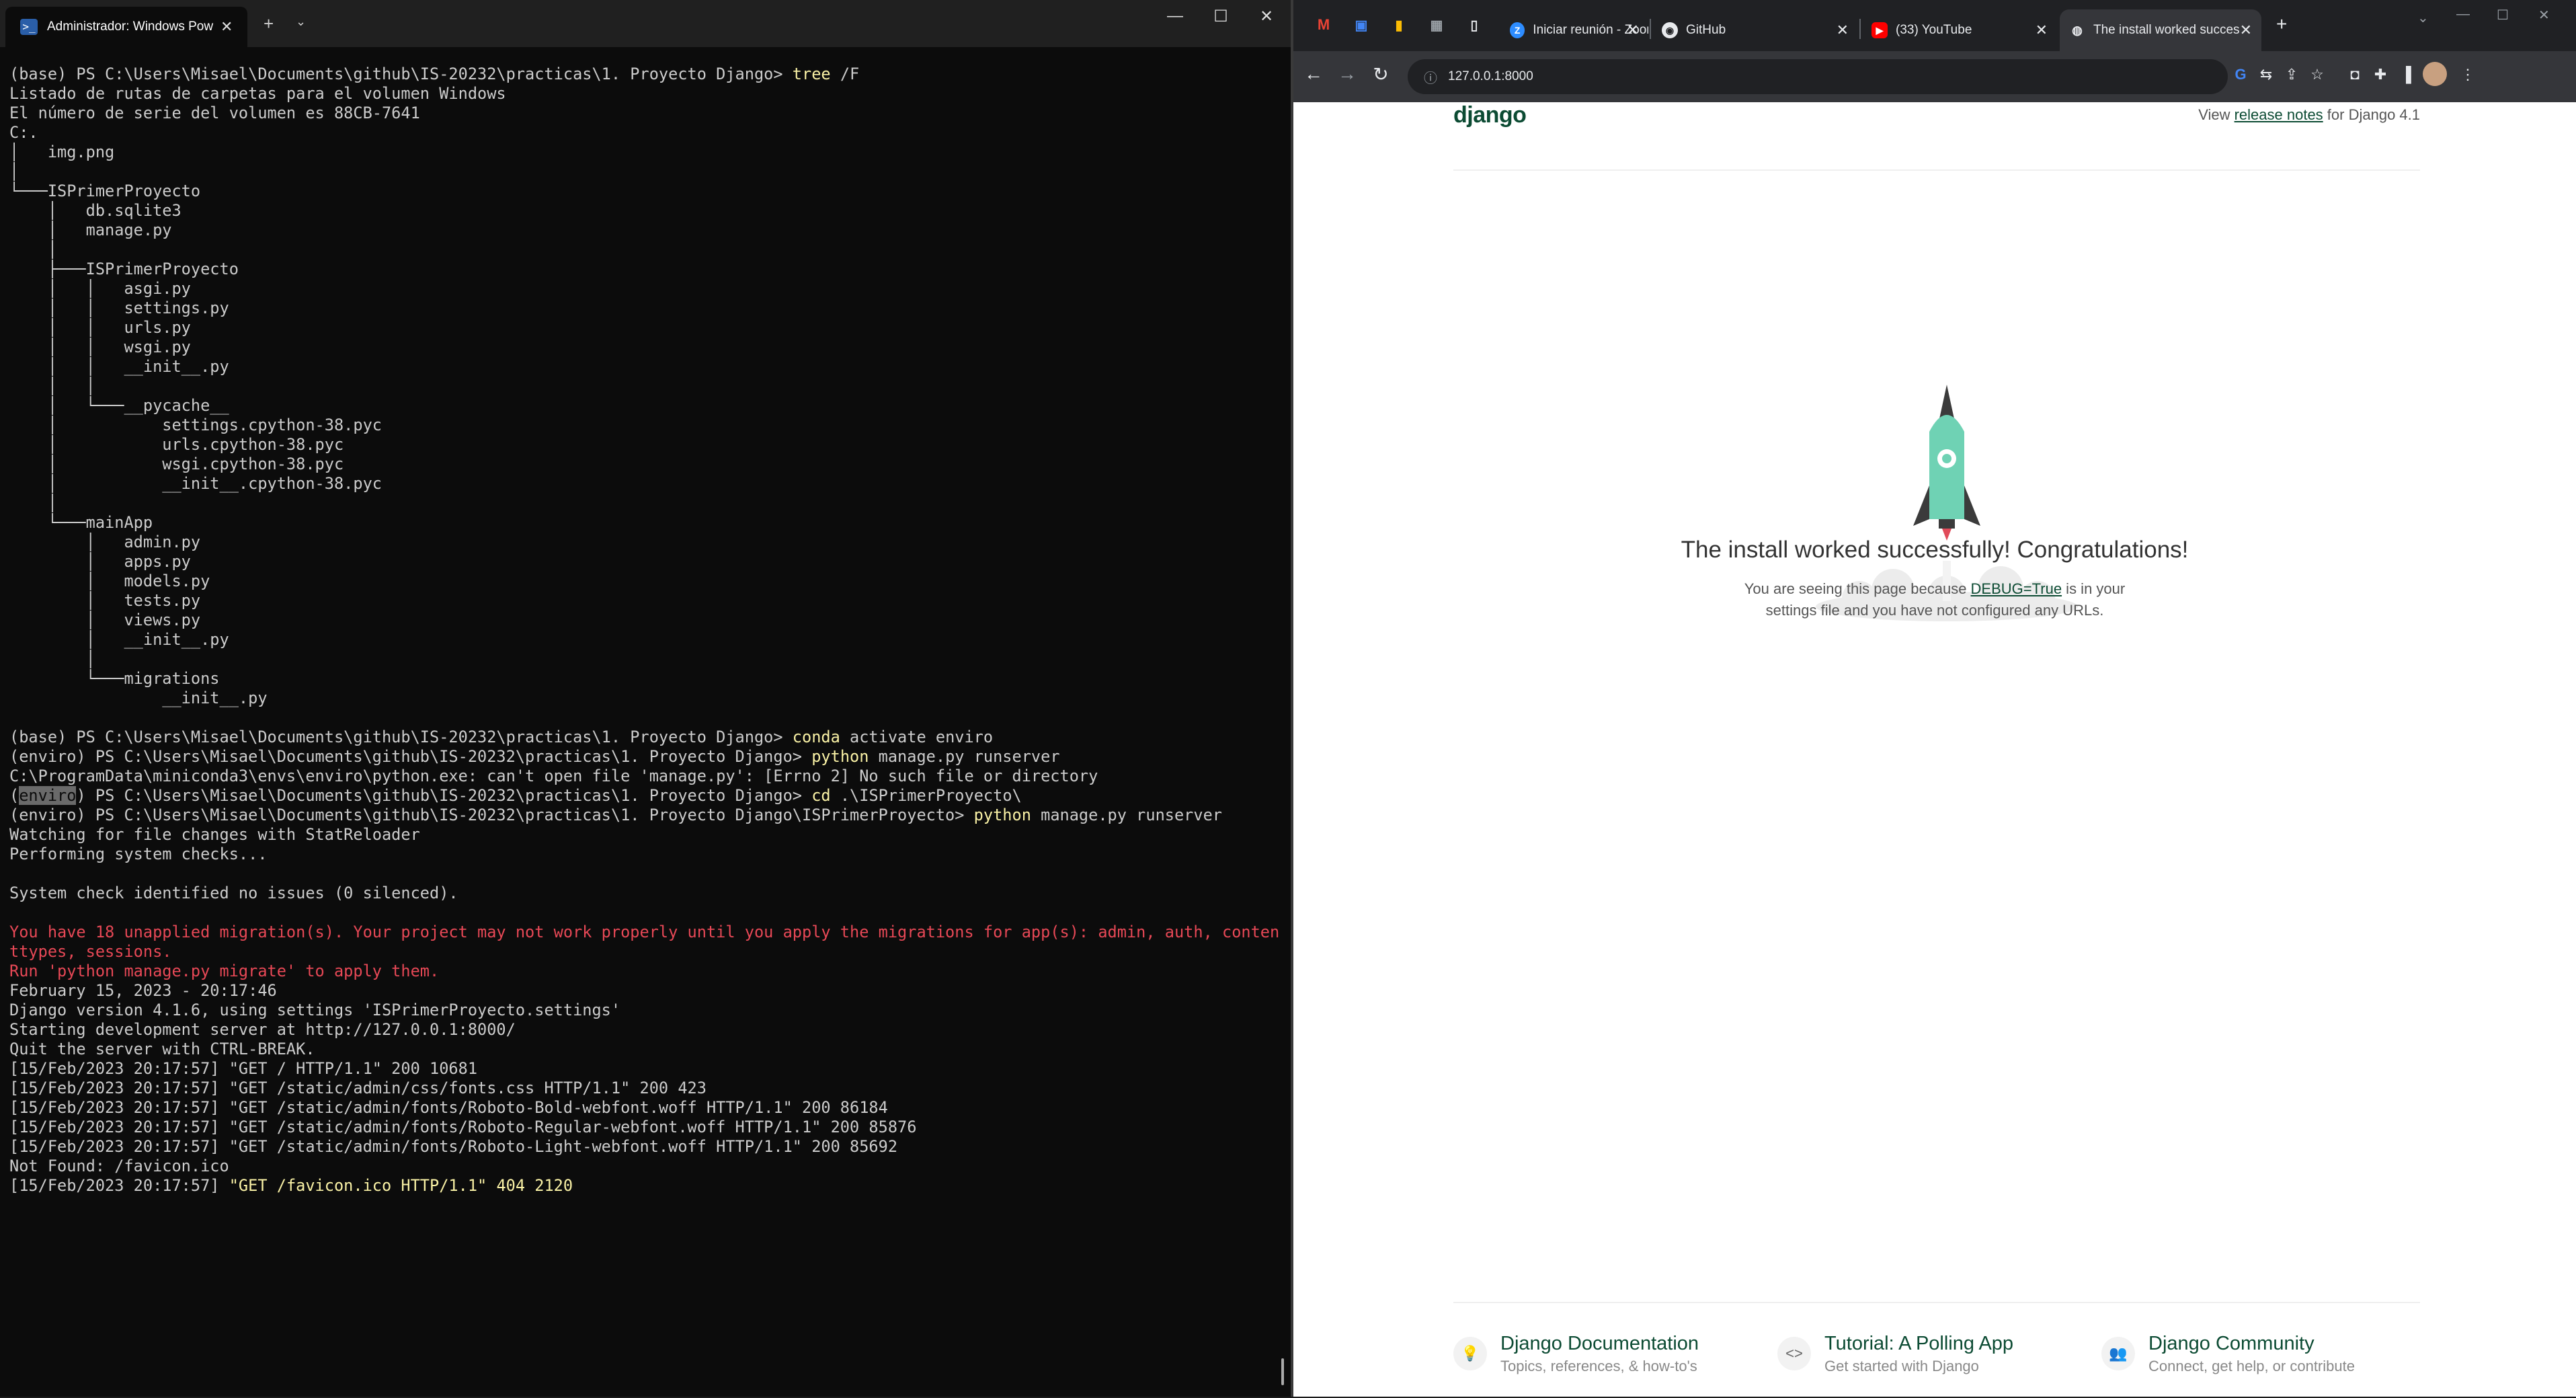 This screenshot has width=2576, height=1398. What do you see at coordinates (2291, 74) in the screenshot?
I see `share-icon: ⇪` at bounding box center [2291, 74].